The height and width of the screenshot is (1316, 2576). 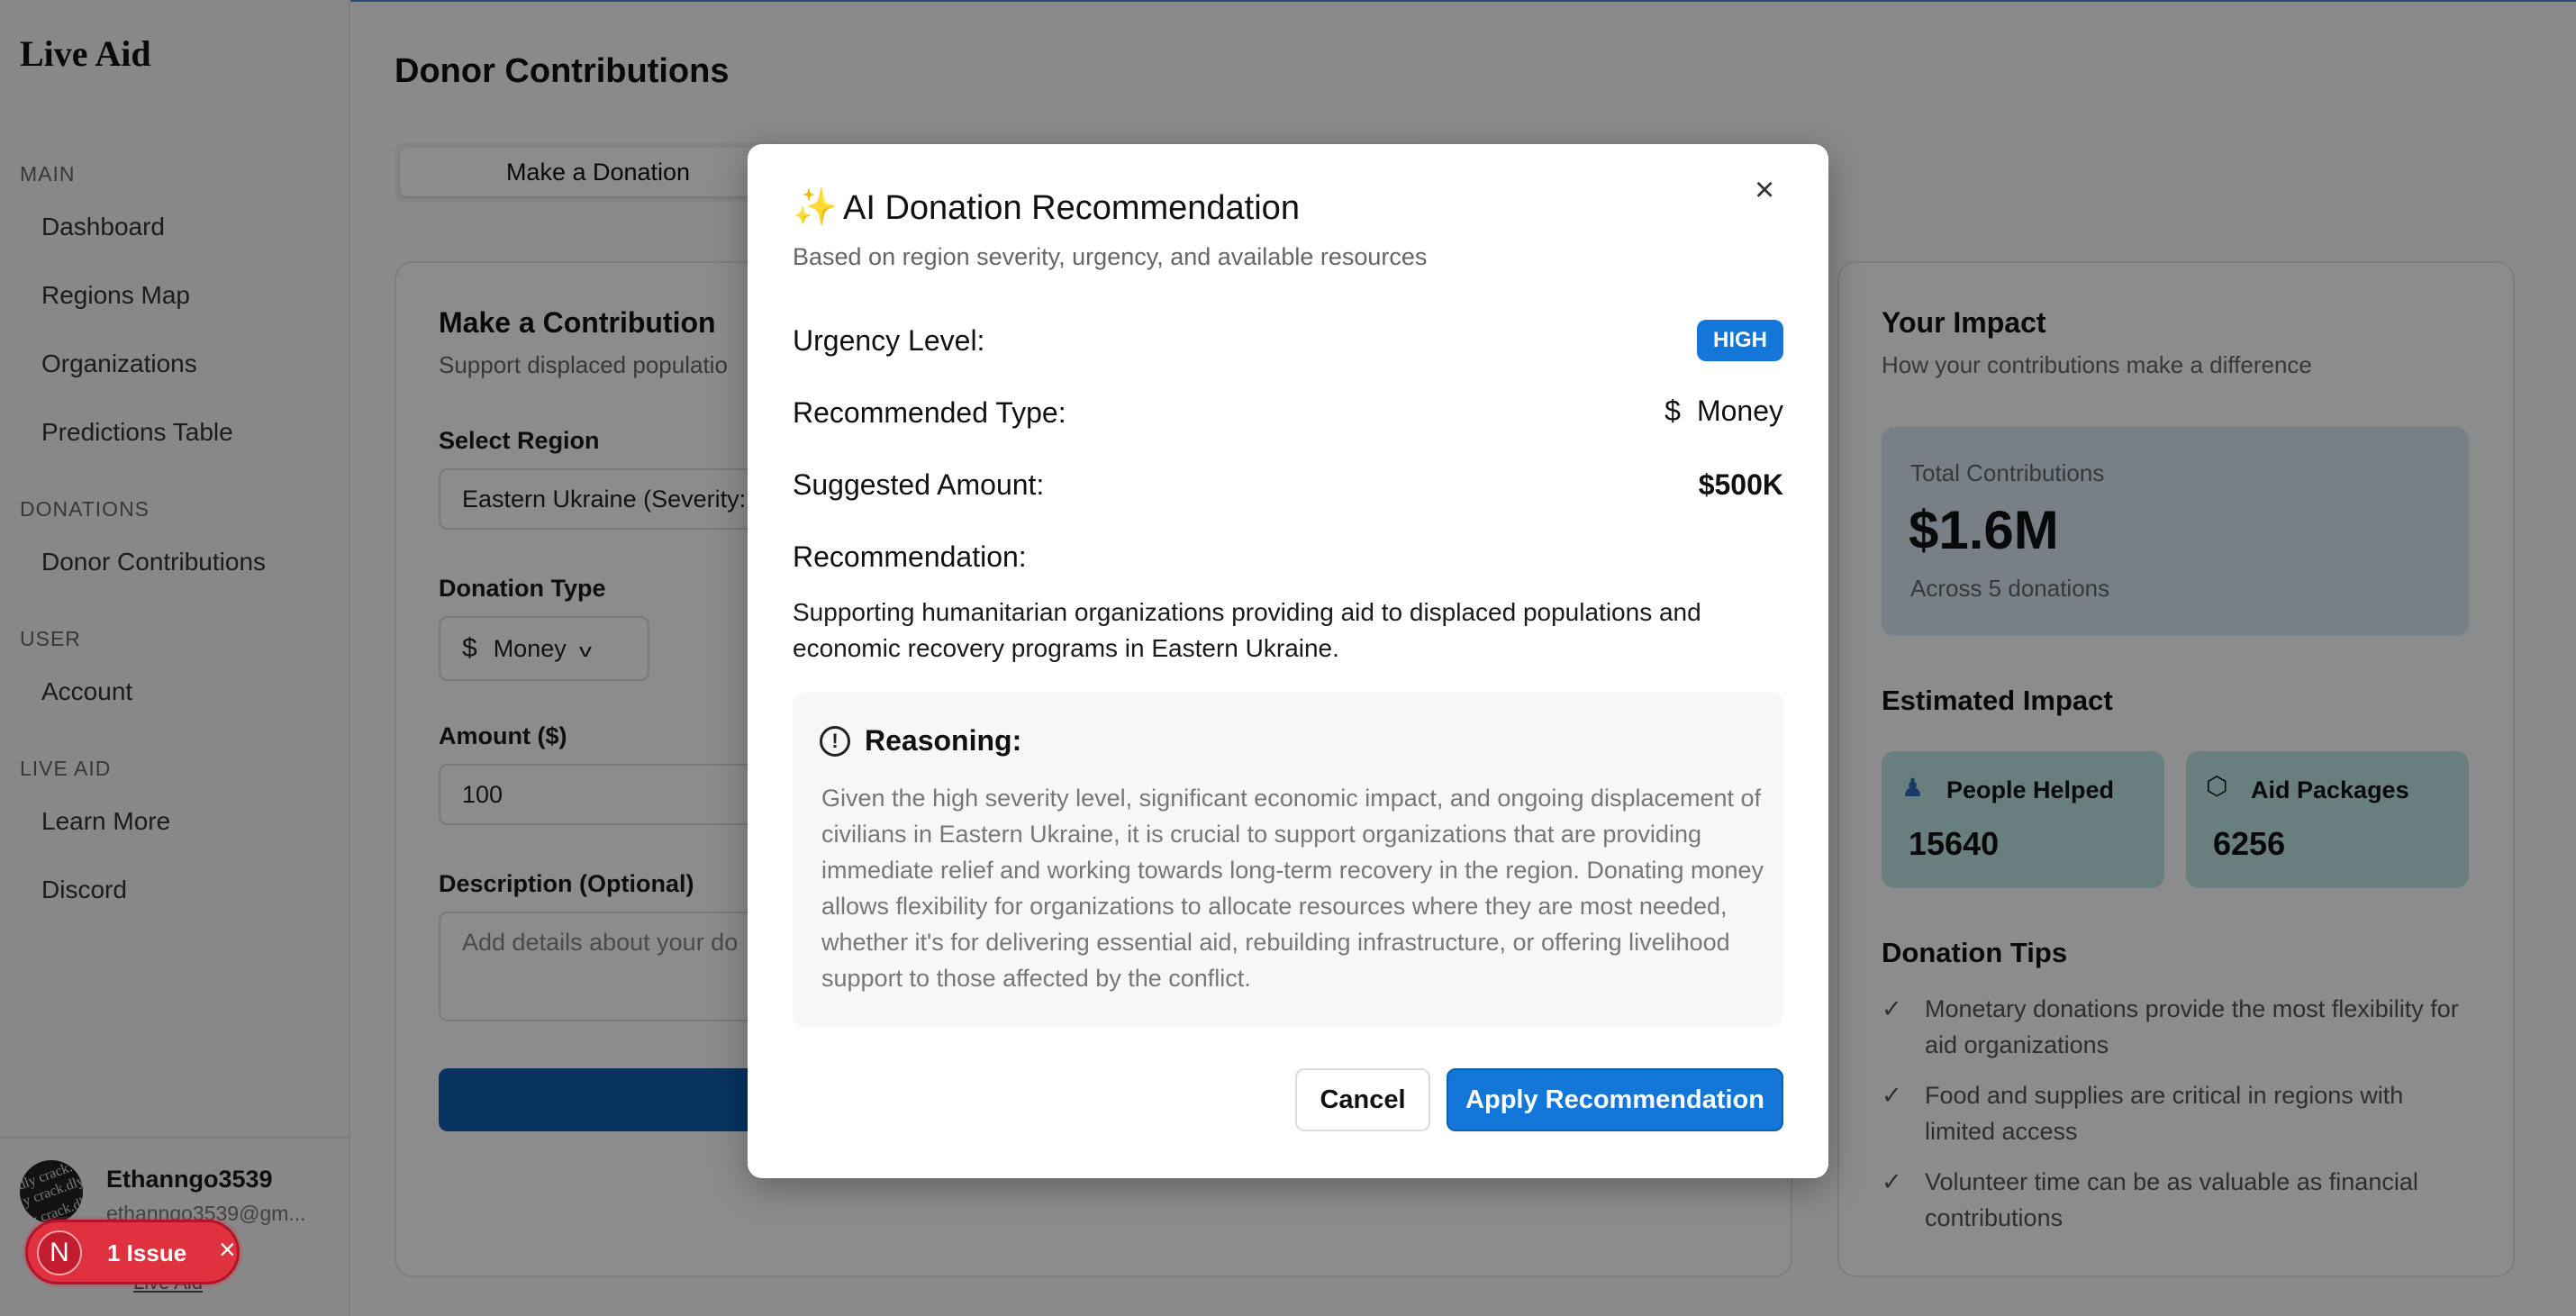 What do you see at coordinates (889, 340) in the screenshot?
I see `urgency-label: Urgency Level:` at bounding box center [889, 340].